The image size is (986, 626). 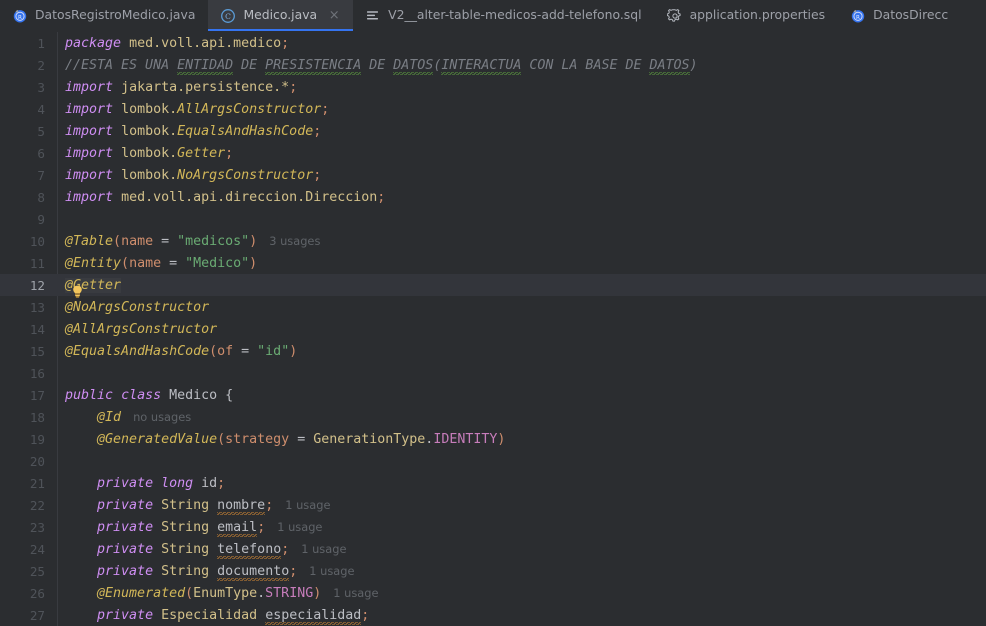 What do you see at coordinates (289, 593) in the screenshot?
I see `token-constant: STRING` at bounding box center [289, 593].